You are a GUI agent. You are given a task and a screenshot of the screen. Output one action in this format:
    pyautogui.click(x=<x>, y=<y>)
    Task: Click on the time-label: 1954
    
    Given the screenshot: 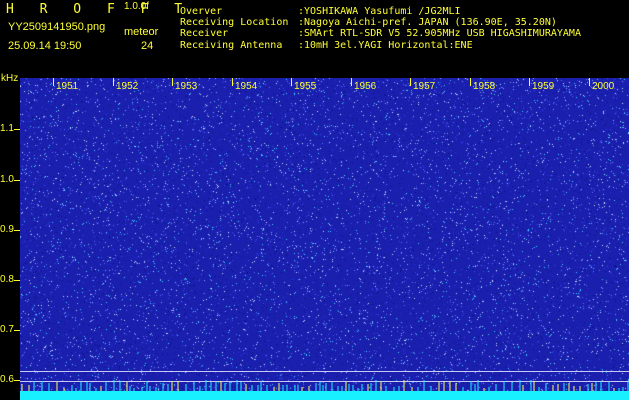 What is the action you would take?
    pyautogui.click(x=246, y=86)
    